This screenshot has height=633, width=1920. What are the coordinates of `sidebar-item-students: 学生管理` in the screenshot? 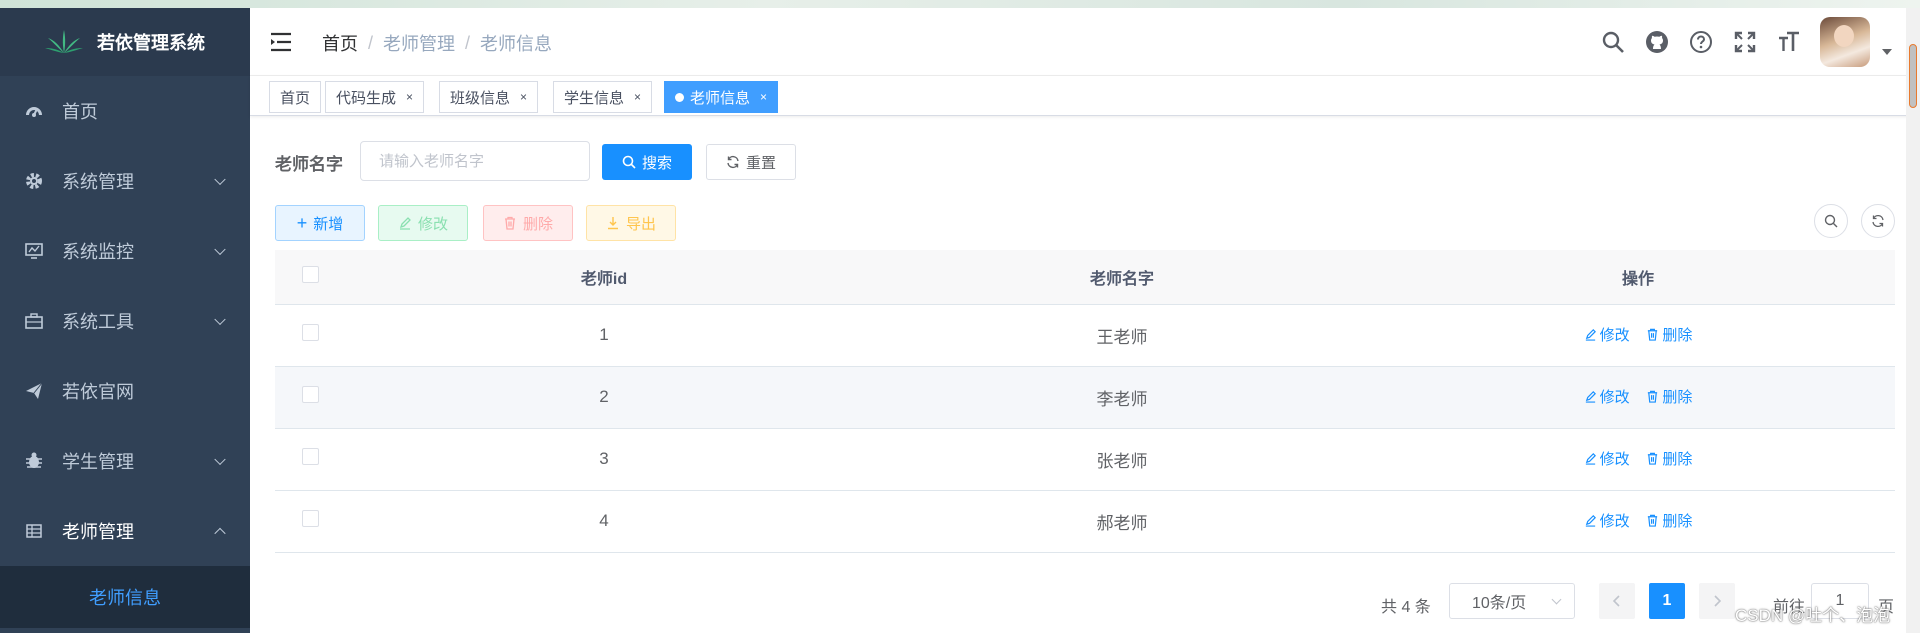 It's located at (125, 461).